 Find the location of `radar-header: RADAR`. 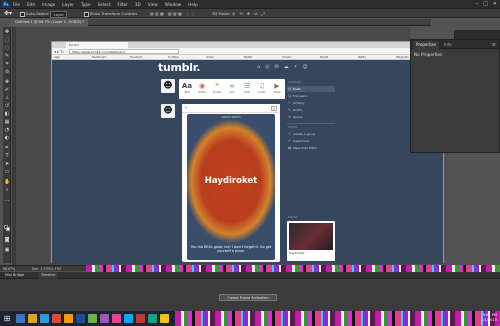

radar-header: RADAR is located at coordinates (292, 217).